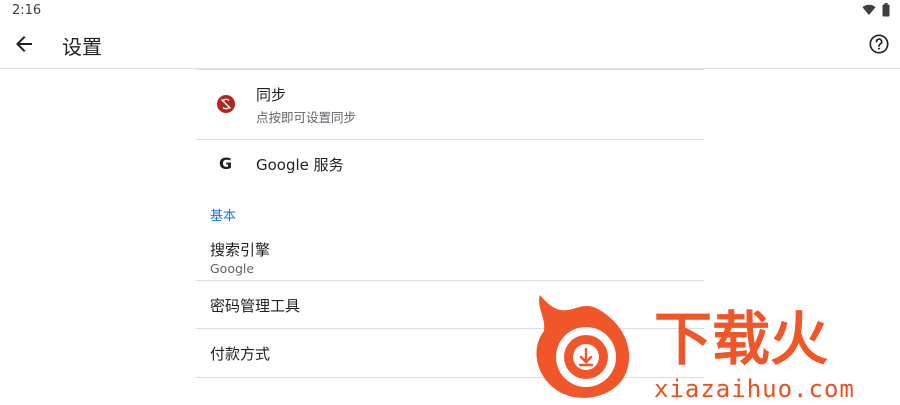 This screenshot has height=405, width=900. What do you see at coordinates (450, 45) in the screenshot?
I see `app-bar: 设置` at bounding box center [450, 45].